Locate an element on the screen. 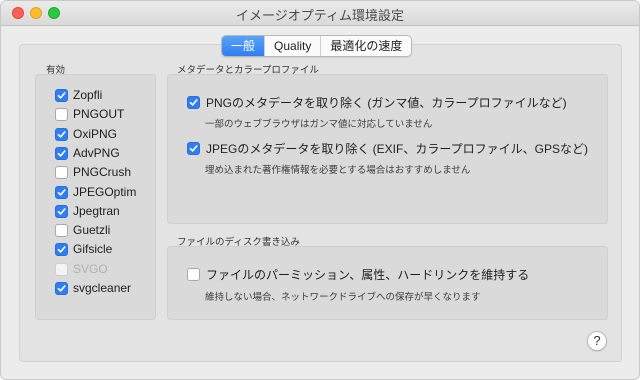  tool-checkbox-zopfli is located at coordinates (61, 95).